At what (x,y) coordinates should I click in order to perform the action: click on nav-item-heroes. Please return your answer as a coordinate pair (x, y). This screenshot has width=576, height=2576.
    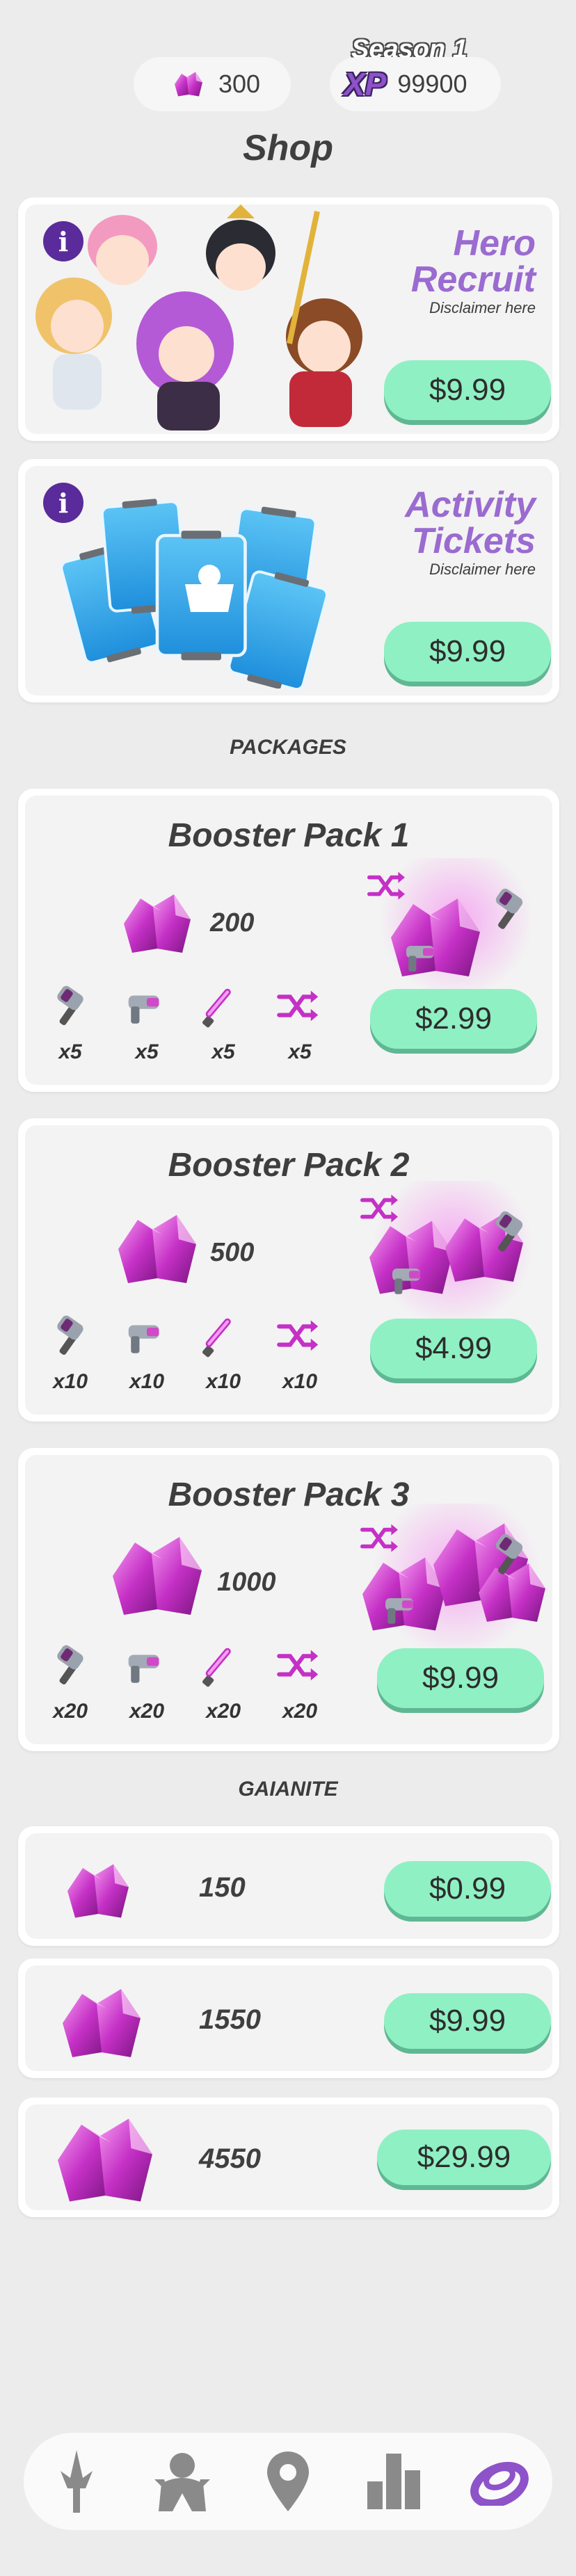
    Looking at the image, I should click on (182, 2481).